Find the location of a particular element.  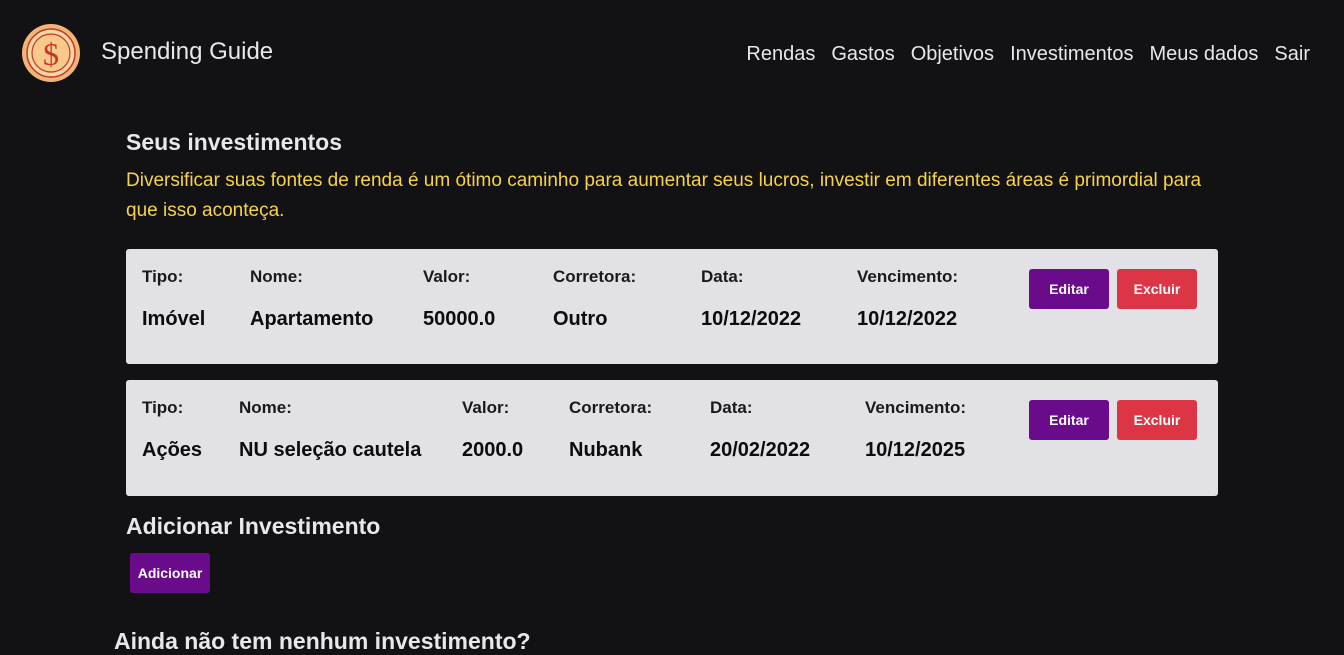

dollar-coin-icon: $ is located at coordinates (51, 53).